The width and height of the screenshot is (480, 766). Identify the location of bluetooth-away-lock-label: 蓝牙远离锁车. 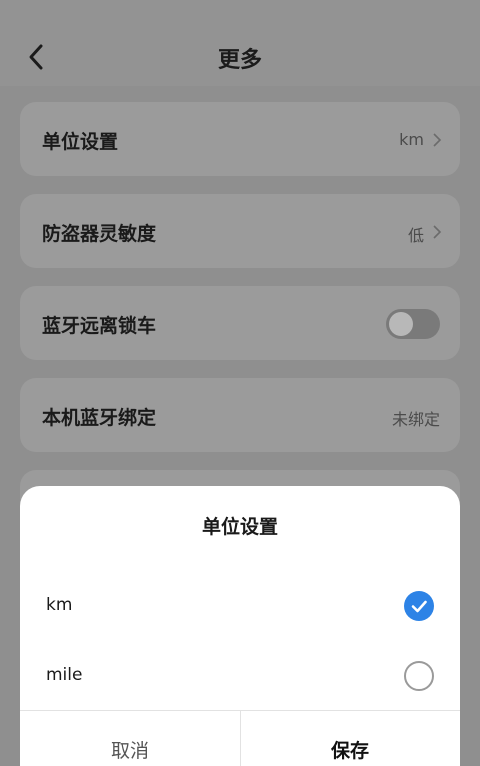
(99, 326).